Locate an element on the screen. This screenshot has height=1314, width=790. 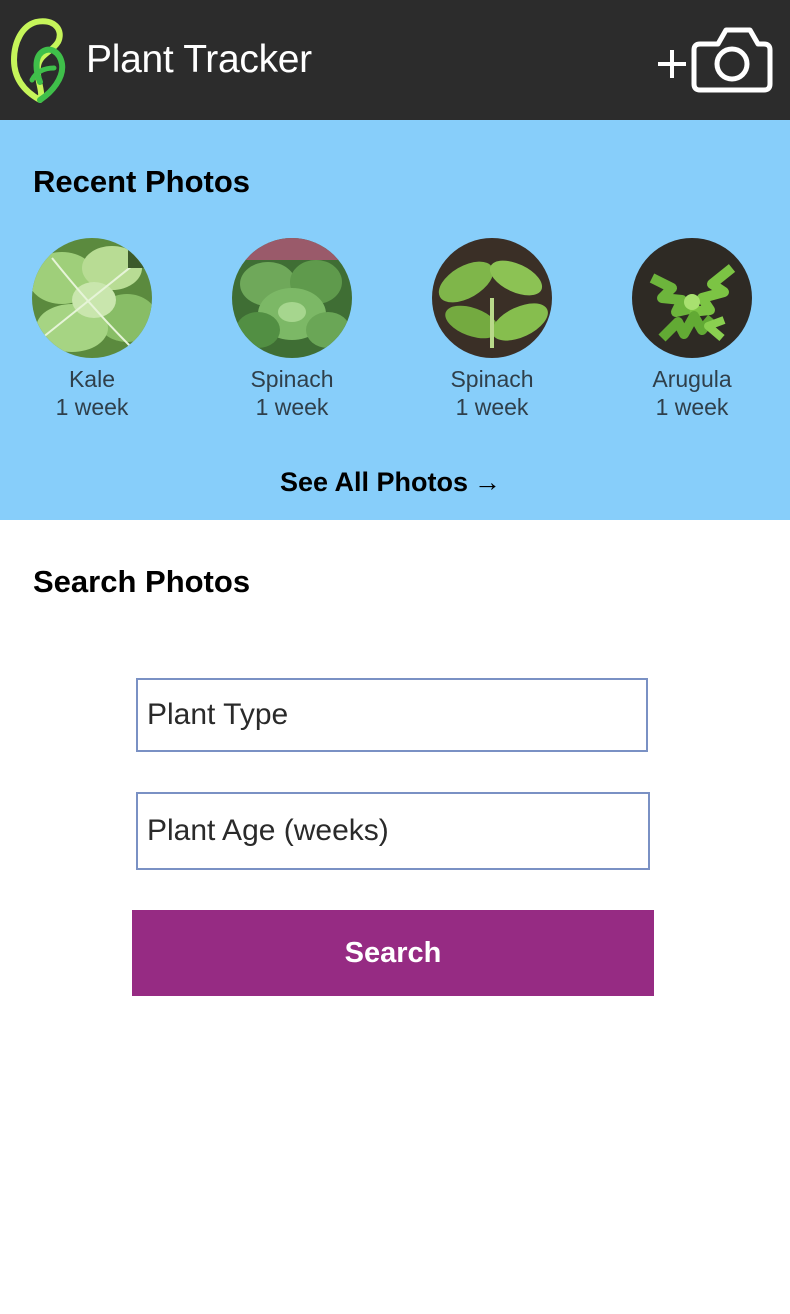
arugula-photo is located at coordinates (692, 298).